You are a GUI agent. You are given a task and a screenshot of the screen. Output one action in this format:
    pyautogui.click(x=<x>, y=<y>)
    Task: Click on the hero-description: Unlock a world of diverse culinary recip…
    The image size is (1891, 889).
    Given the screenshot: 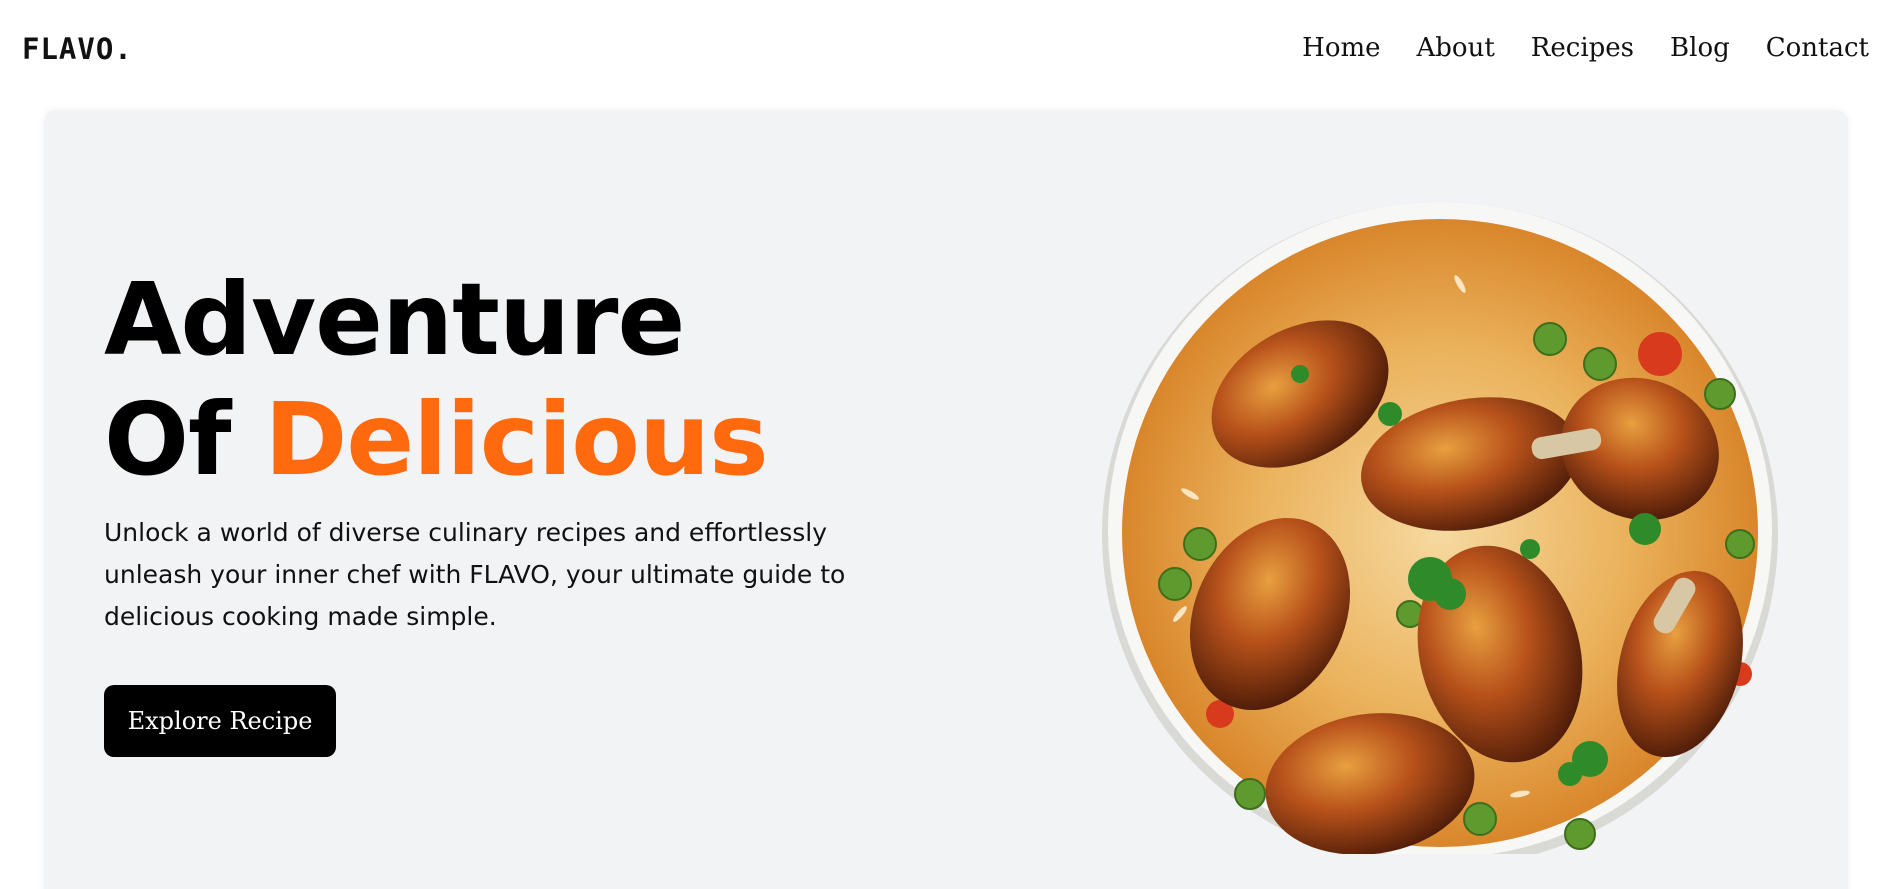 What is the action you would take?
    pyautogui.click(x=475, y=574)
    